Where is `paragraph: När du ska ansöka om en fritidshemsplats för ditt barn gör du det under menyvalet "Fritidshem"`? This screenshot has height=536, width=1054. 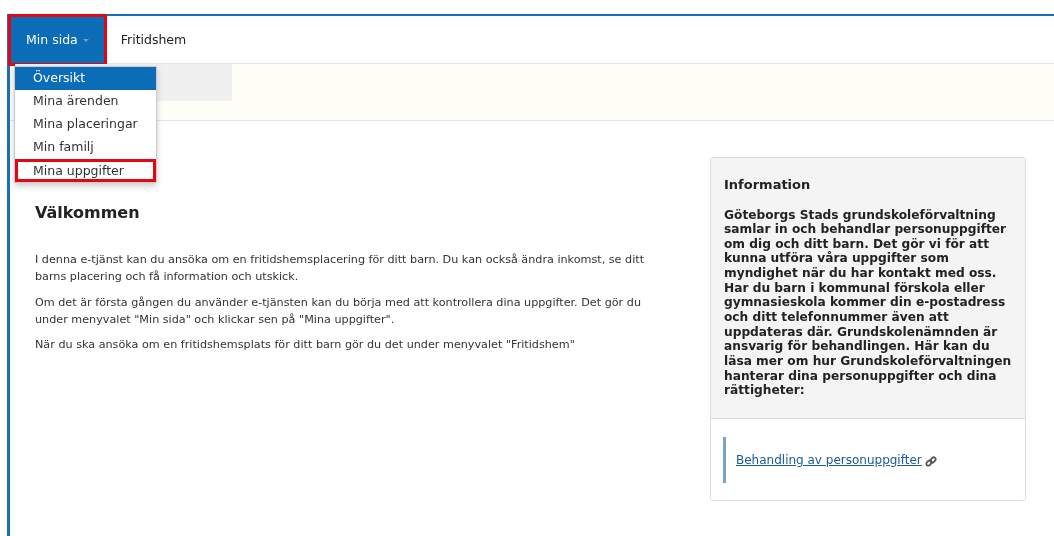
paragraph: När du ska ansöka om en fritidshemsplats för ditt barn gör du det under menyvalet "Fritidshem" is located at coordinates (305, 345).